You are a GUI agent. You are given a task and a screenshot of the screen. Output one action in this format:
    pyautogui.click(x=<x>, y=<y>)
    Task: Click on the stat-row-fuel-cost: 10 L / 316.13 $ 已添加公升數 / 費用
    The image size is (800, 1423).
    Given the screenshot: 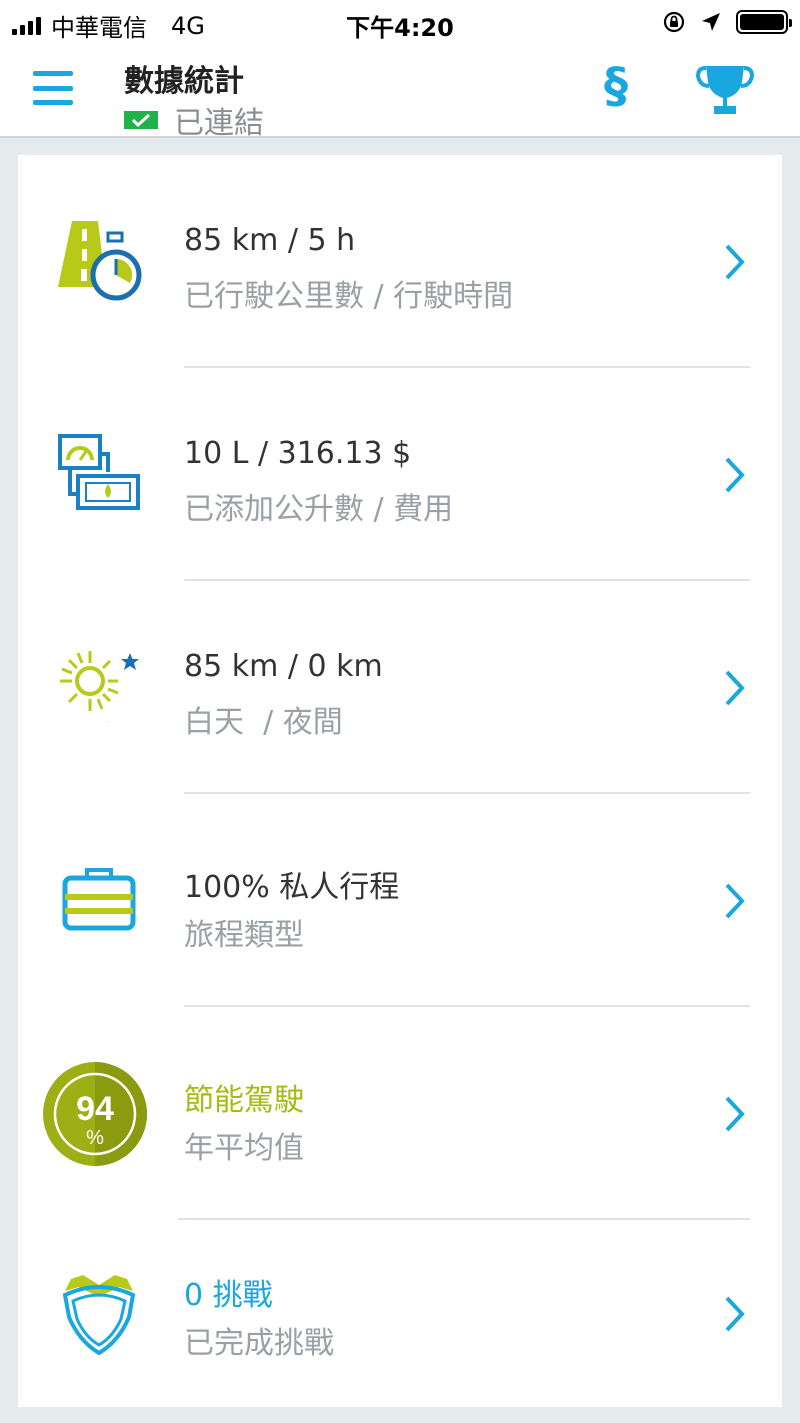 What is the action you would take?
    pyautogui.click(x=400, y=474)
    